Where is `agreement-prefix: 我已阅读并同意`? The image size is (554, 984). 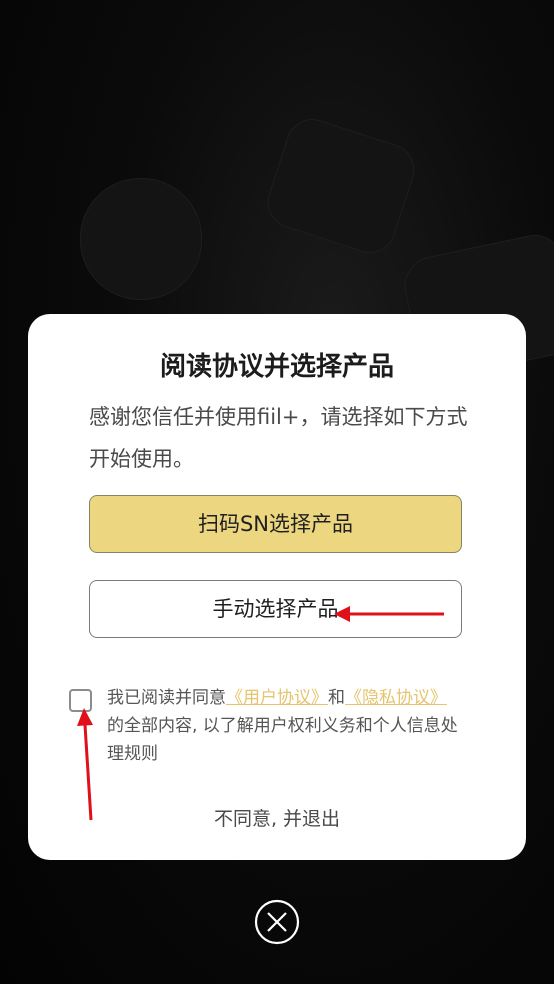 agreement-prefix: 我已阅读并同意 is located at coordinates (166, 698).